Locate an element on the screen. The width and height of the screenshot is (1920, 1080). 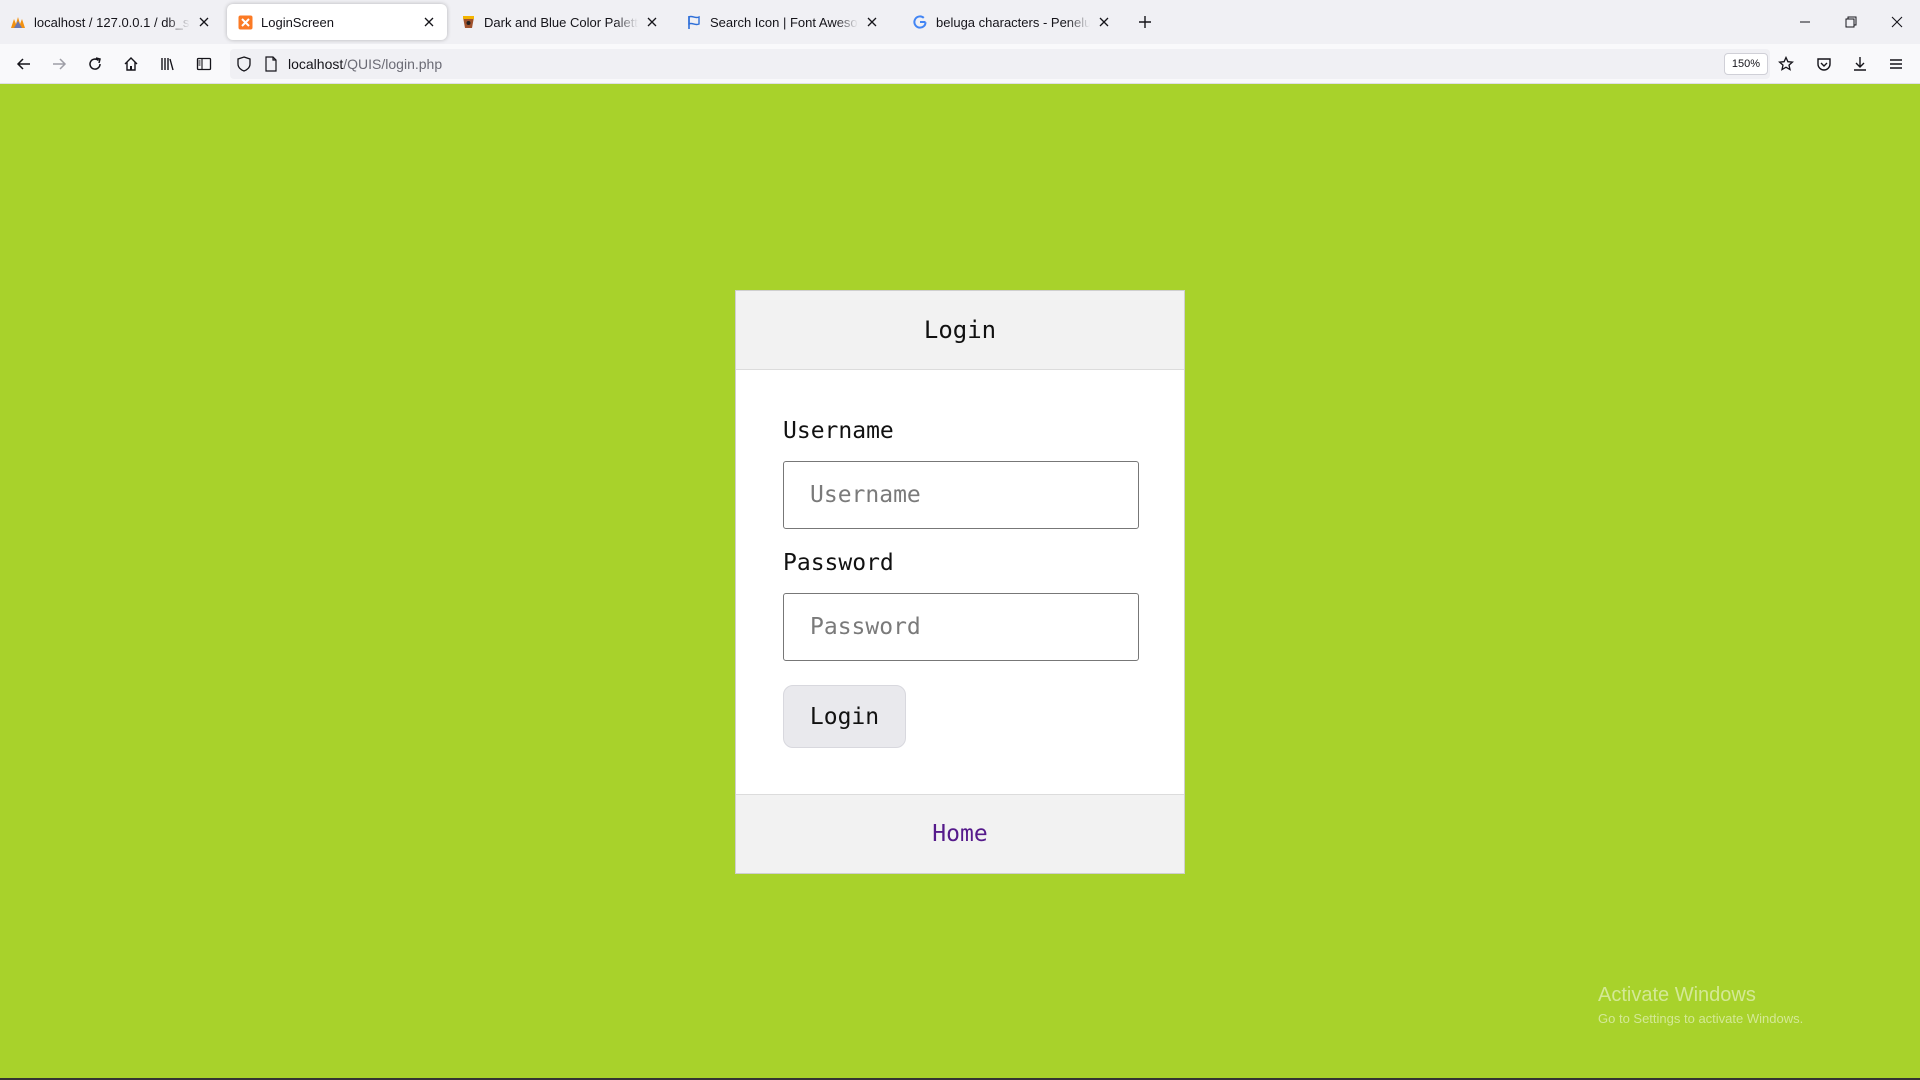
hamburger-menu-icon is located at coordinates (1896, 64).